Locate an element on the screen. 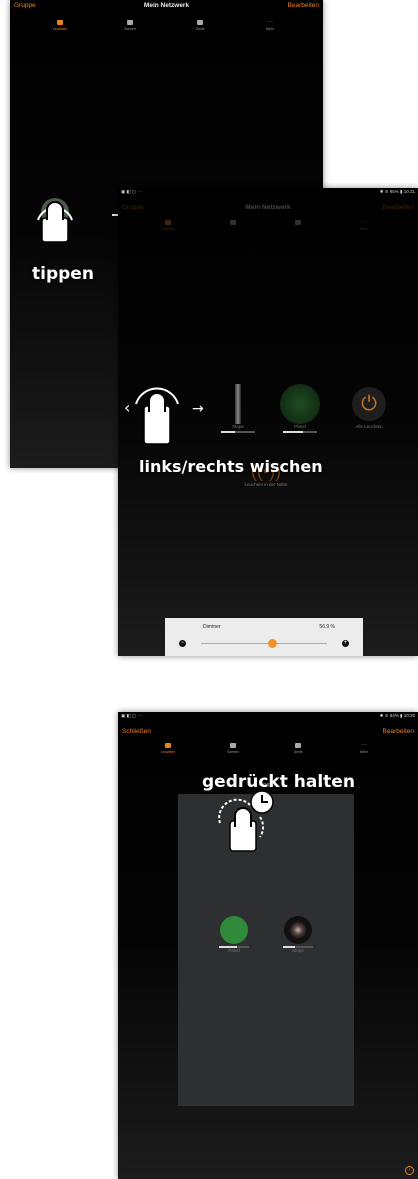  lamp-tile-all: ⏻ Alle Leuchten is located at coordinates (369, 406).